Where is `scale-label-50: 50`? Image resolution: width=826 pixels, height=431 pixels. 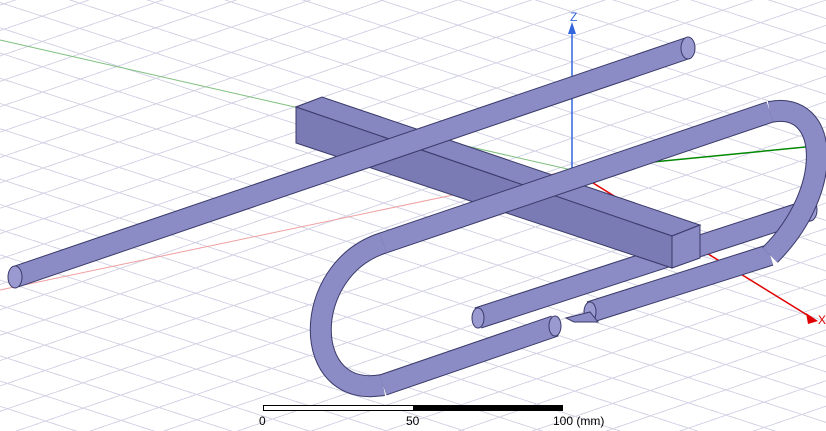
scale-label-50: 50 is located at coordinates (413, 421).